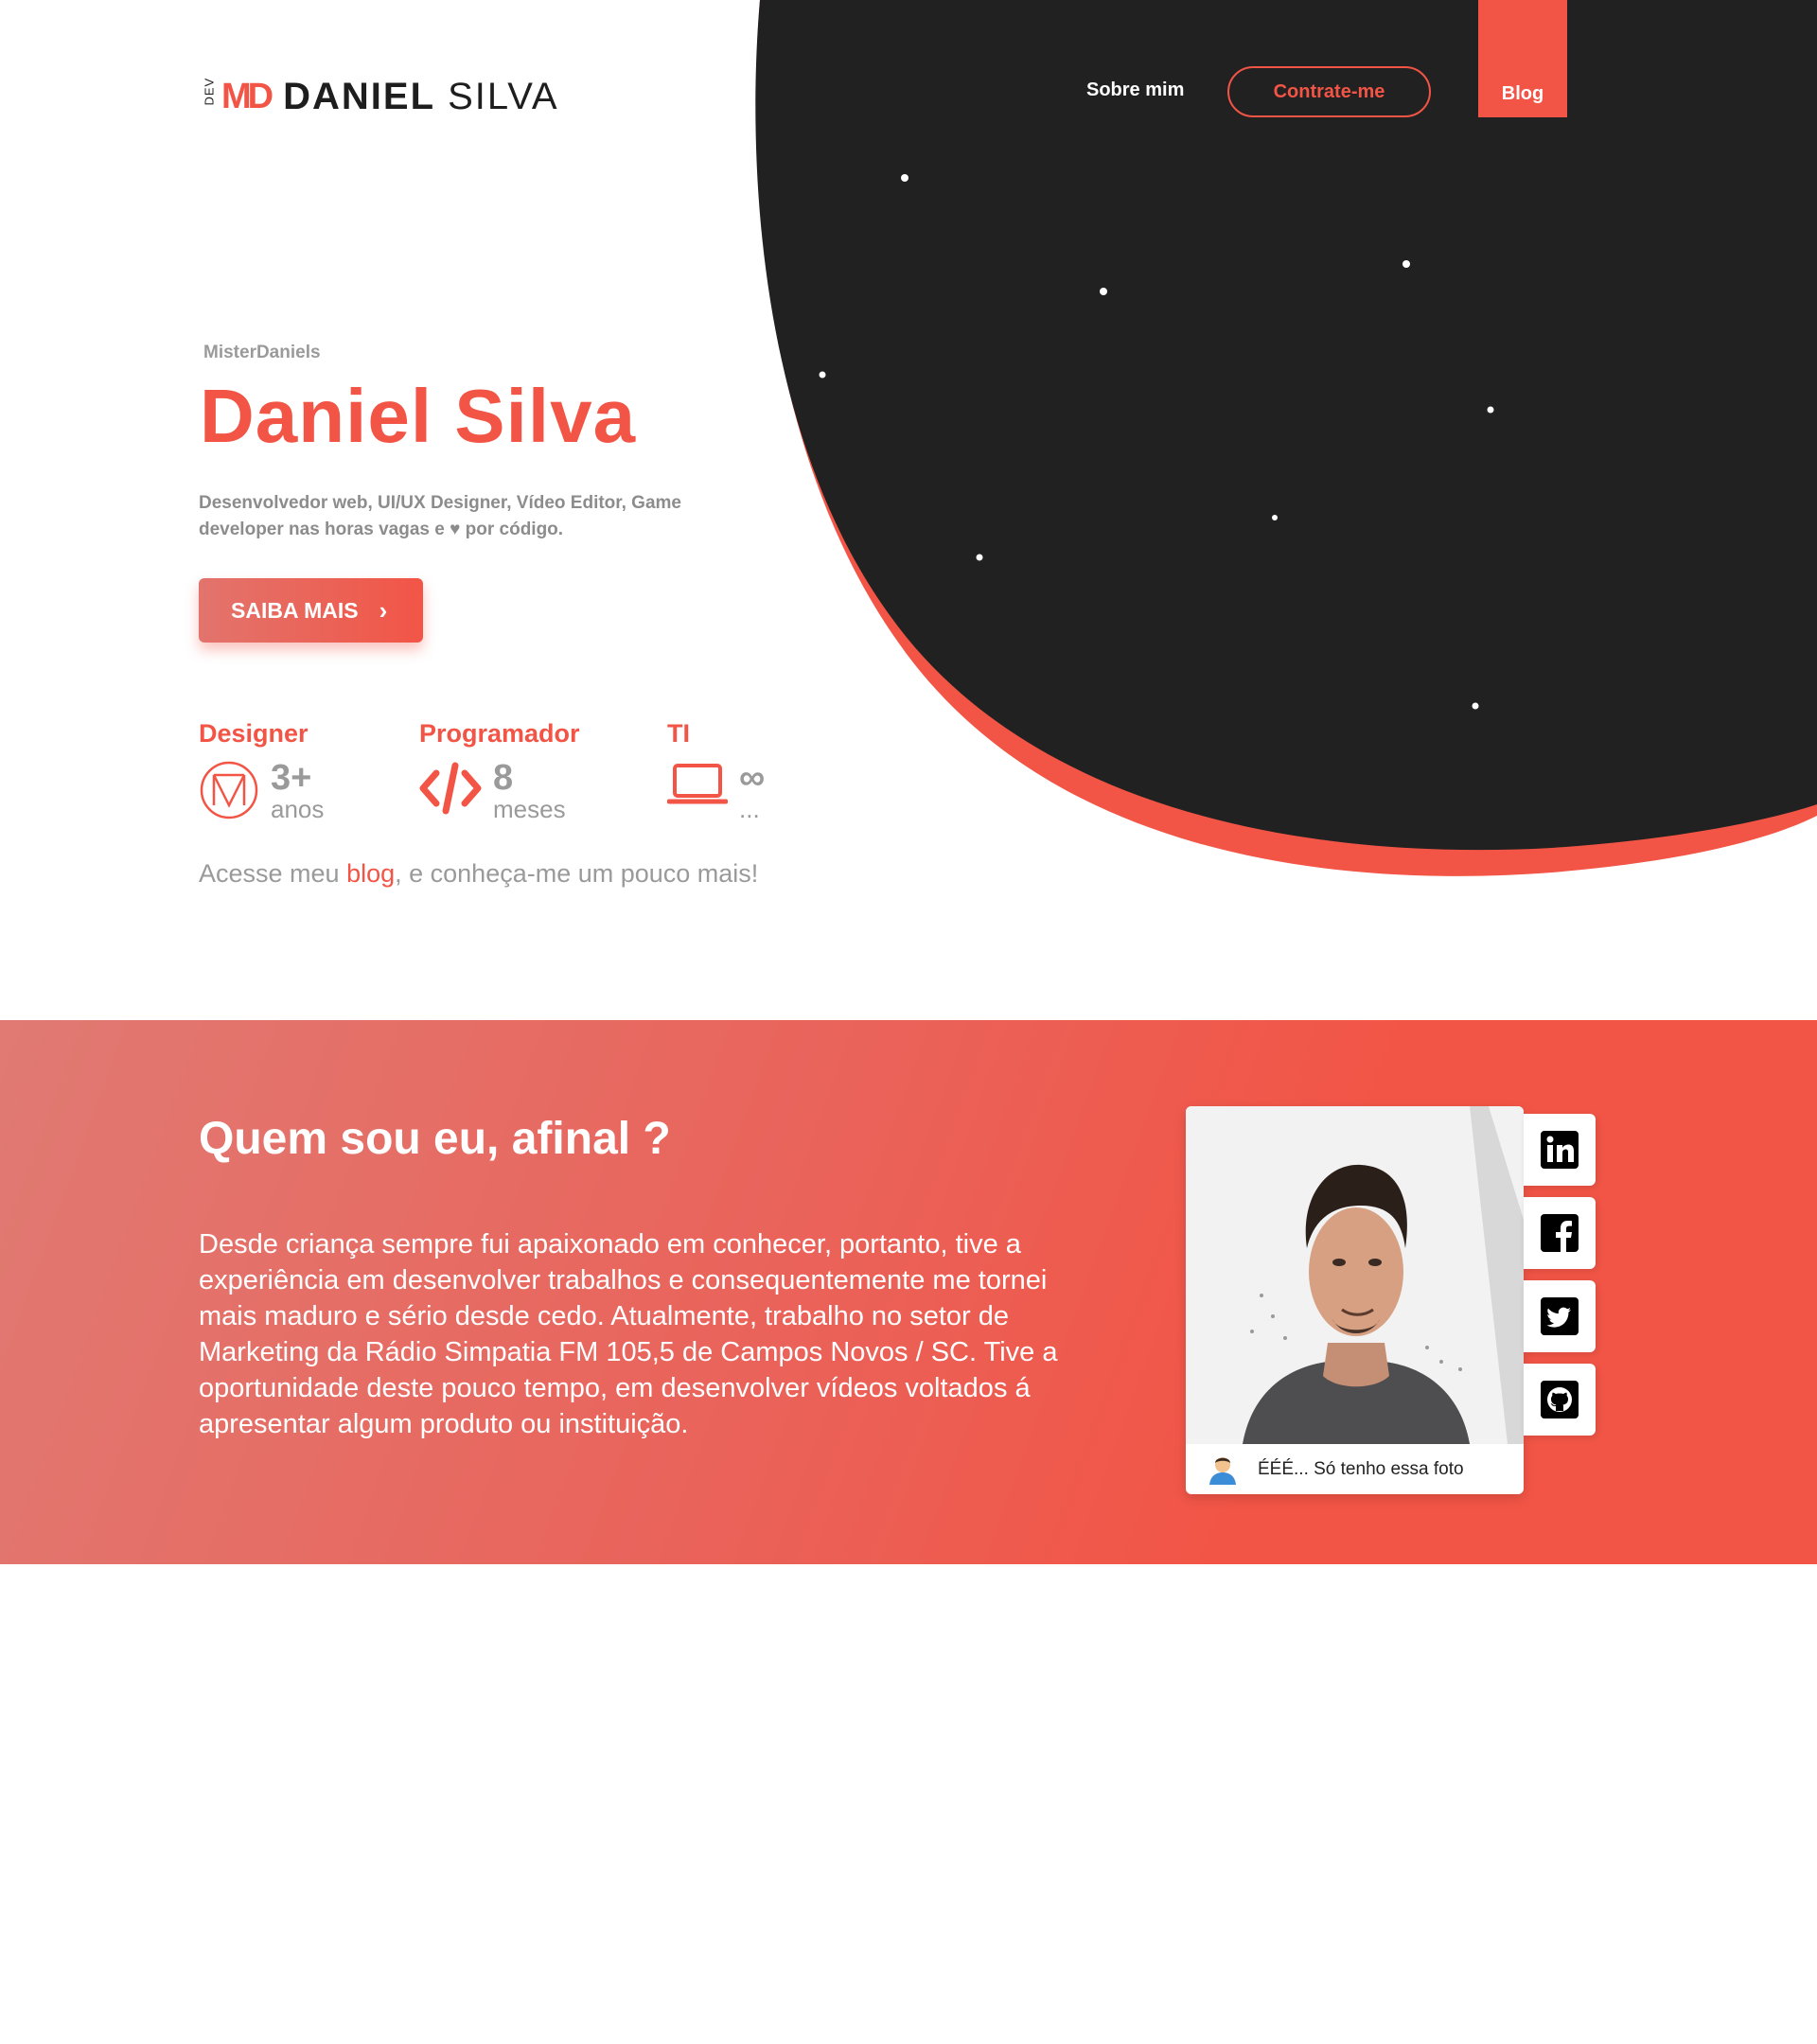  What do you see at coordinates (273, 873) in the screenshot?
I see `blog-invite-before: Acesse meu` at bounding box center [273, 873].